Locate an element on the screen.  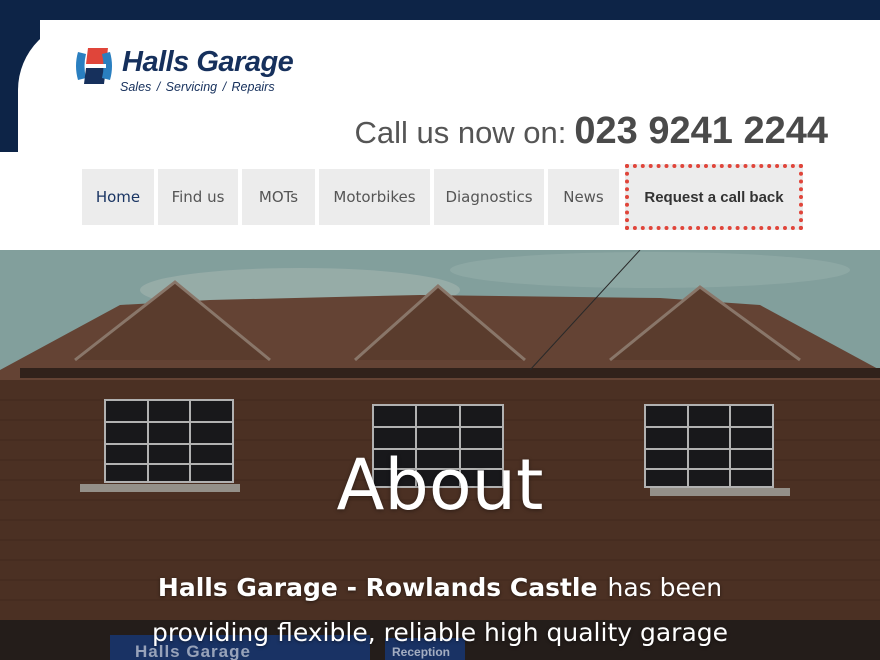
nav-item-diagnostics: Diagnostics is located at coordinates (489, 197).